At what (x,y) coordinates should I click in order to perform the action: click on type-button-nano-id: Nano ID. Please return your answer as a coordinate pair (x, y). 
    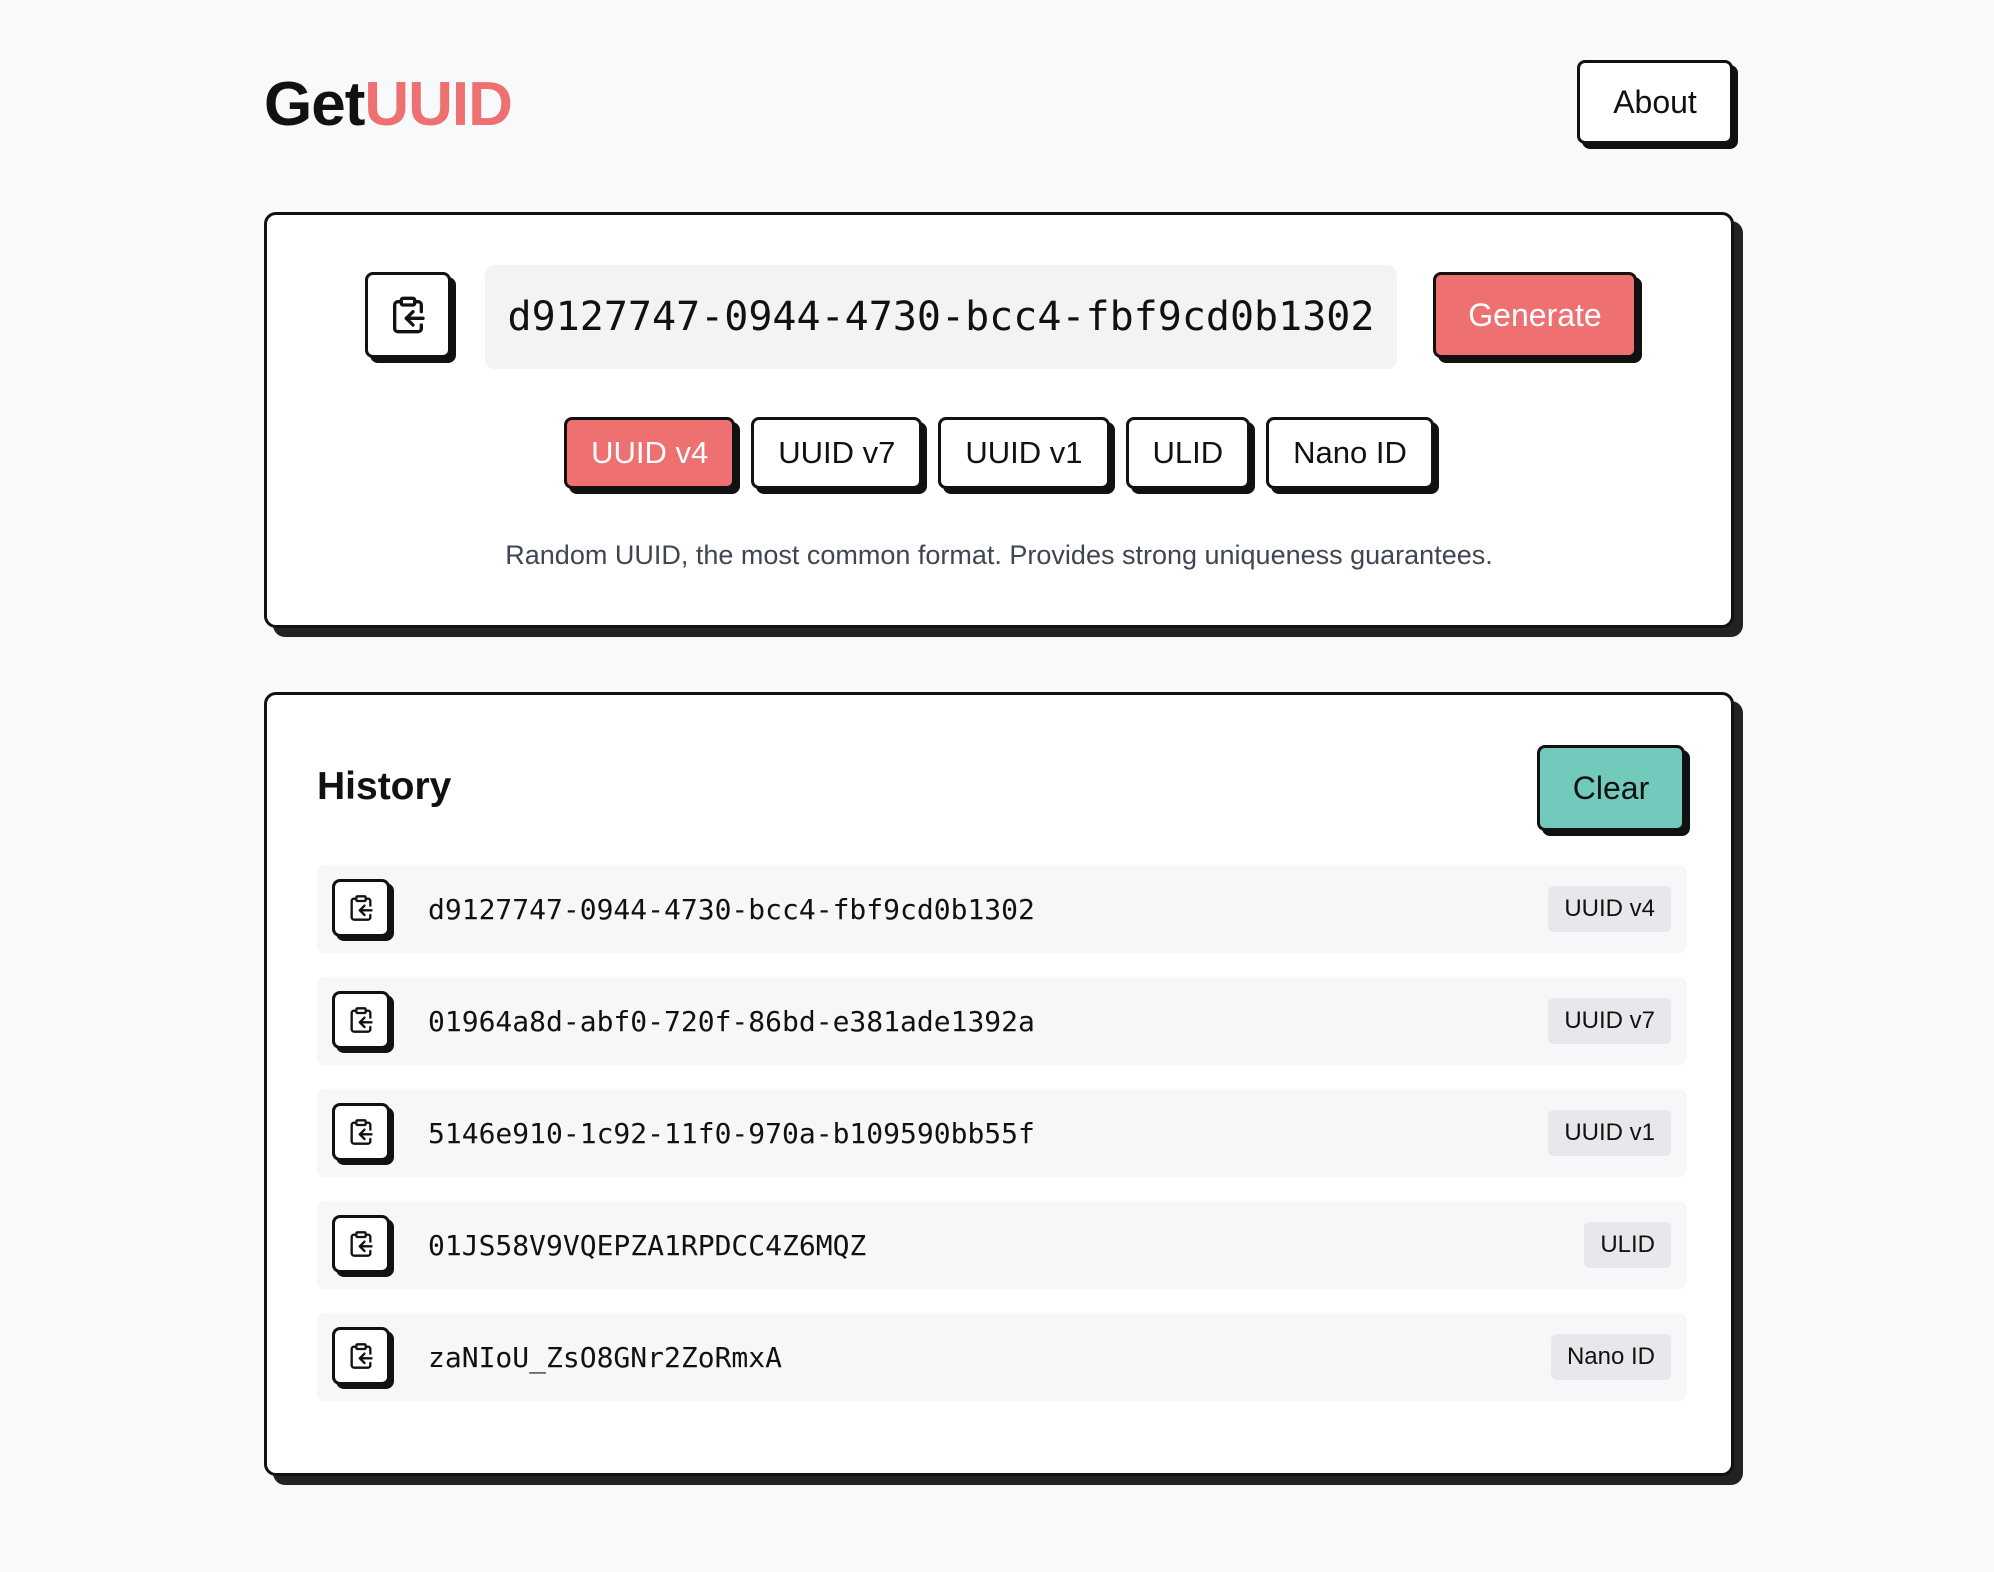
    Looking at the image, I should click on (1350, 453).